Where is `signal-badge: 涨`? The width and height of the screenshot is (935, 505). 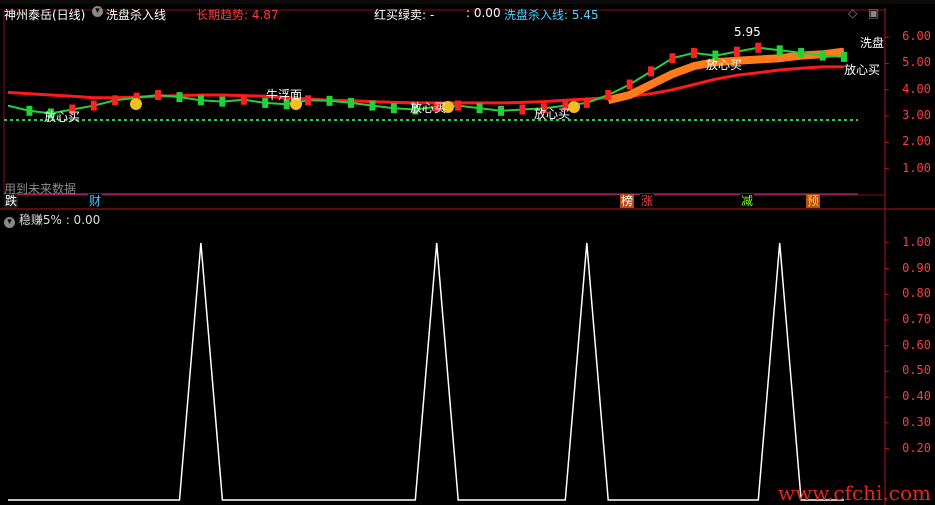 signal-badge: 涨 is located at coordinates (647, 201).